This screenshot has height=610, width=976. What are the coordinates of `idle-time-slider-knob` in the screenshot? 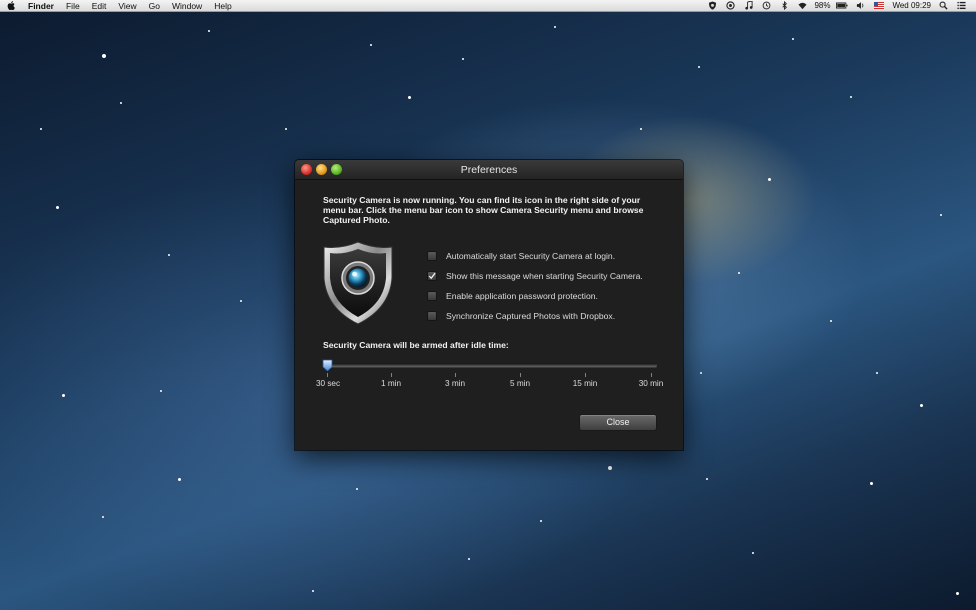 It's located at (327, 365).